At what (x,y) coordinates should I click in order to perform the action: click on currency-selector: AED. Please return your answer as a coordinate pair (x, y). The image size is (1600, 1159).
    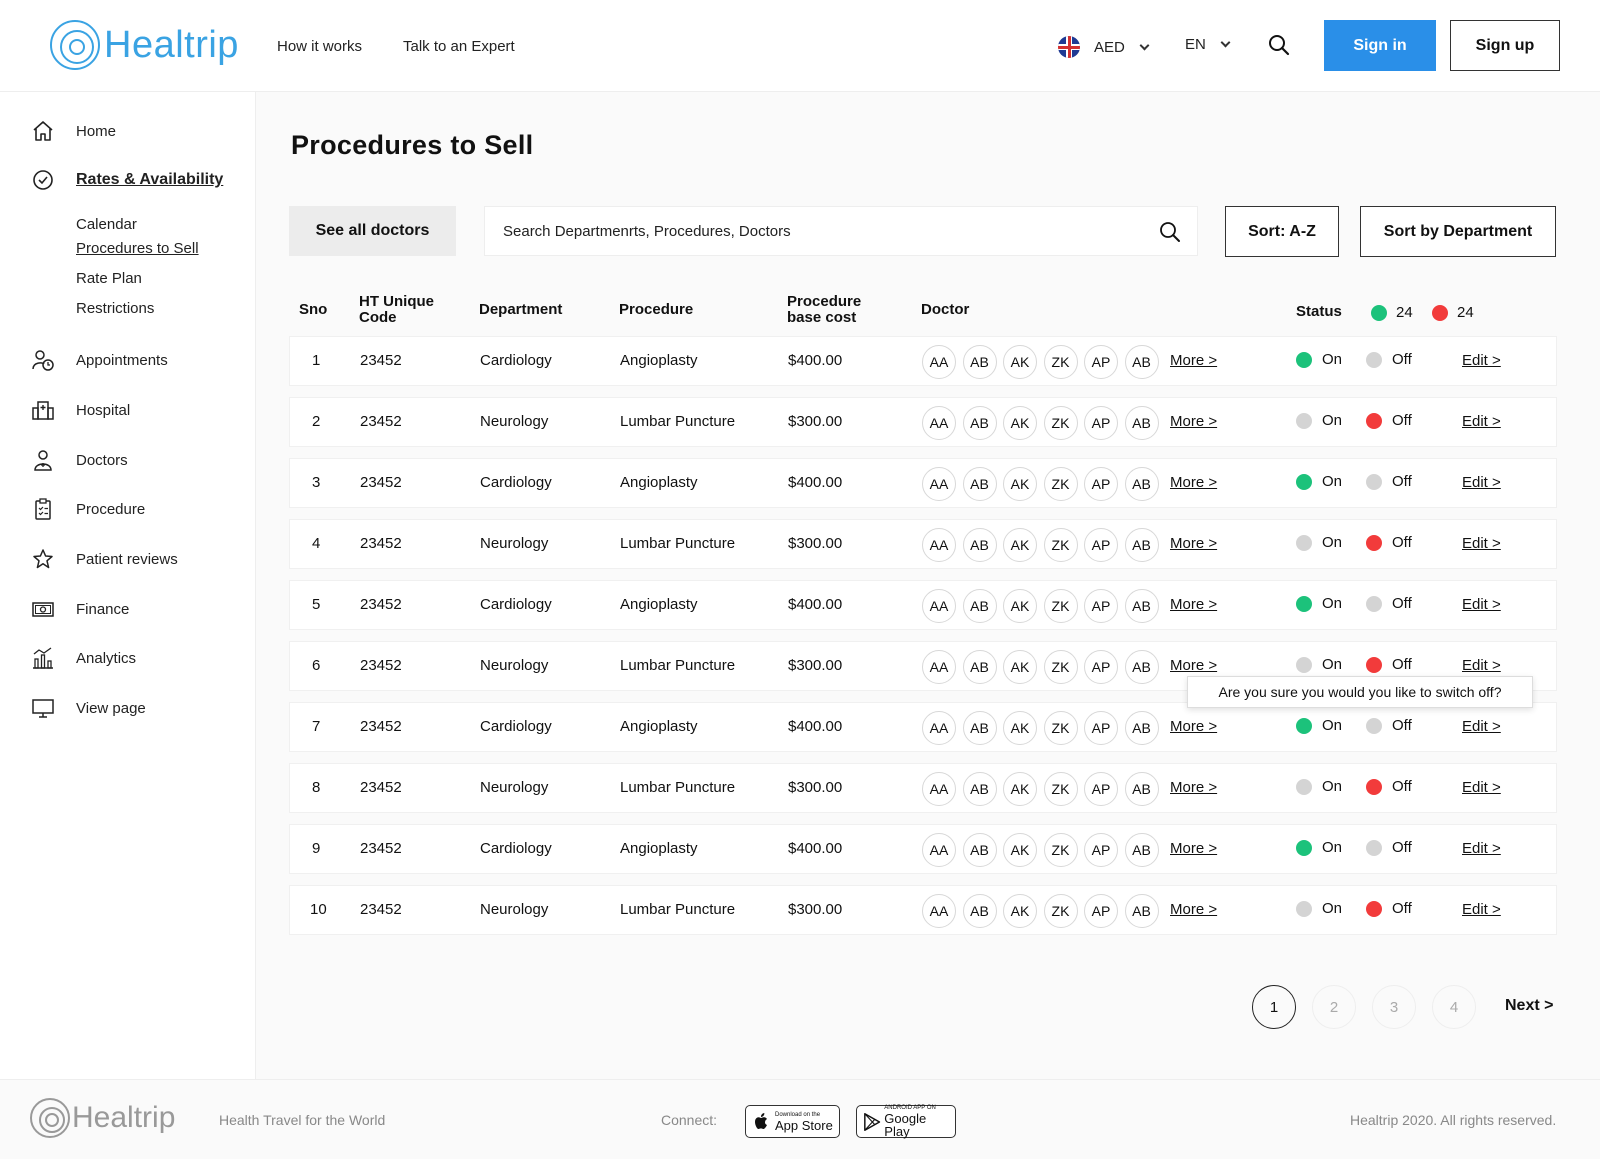
    Looking at the image, I should click on (1104, 47).